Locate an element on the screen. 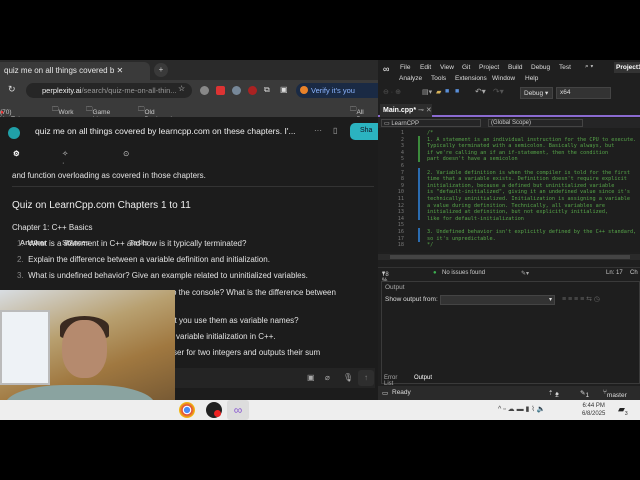  submit-button: ↑ is located at coordinates (366, 378).